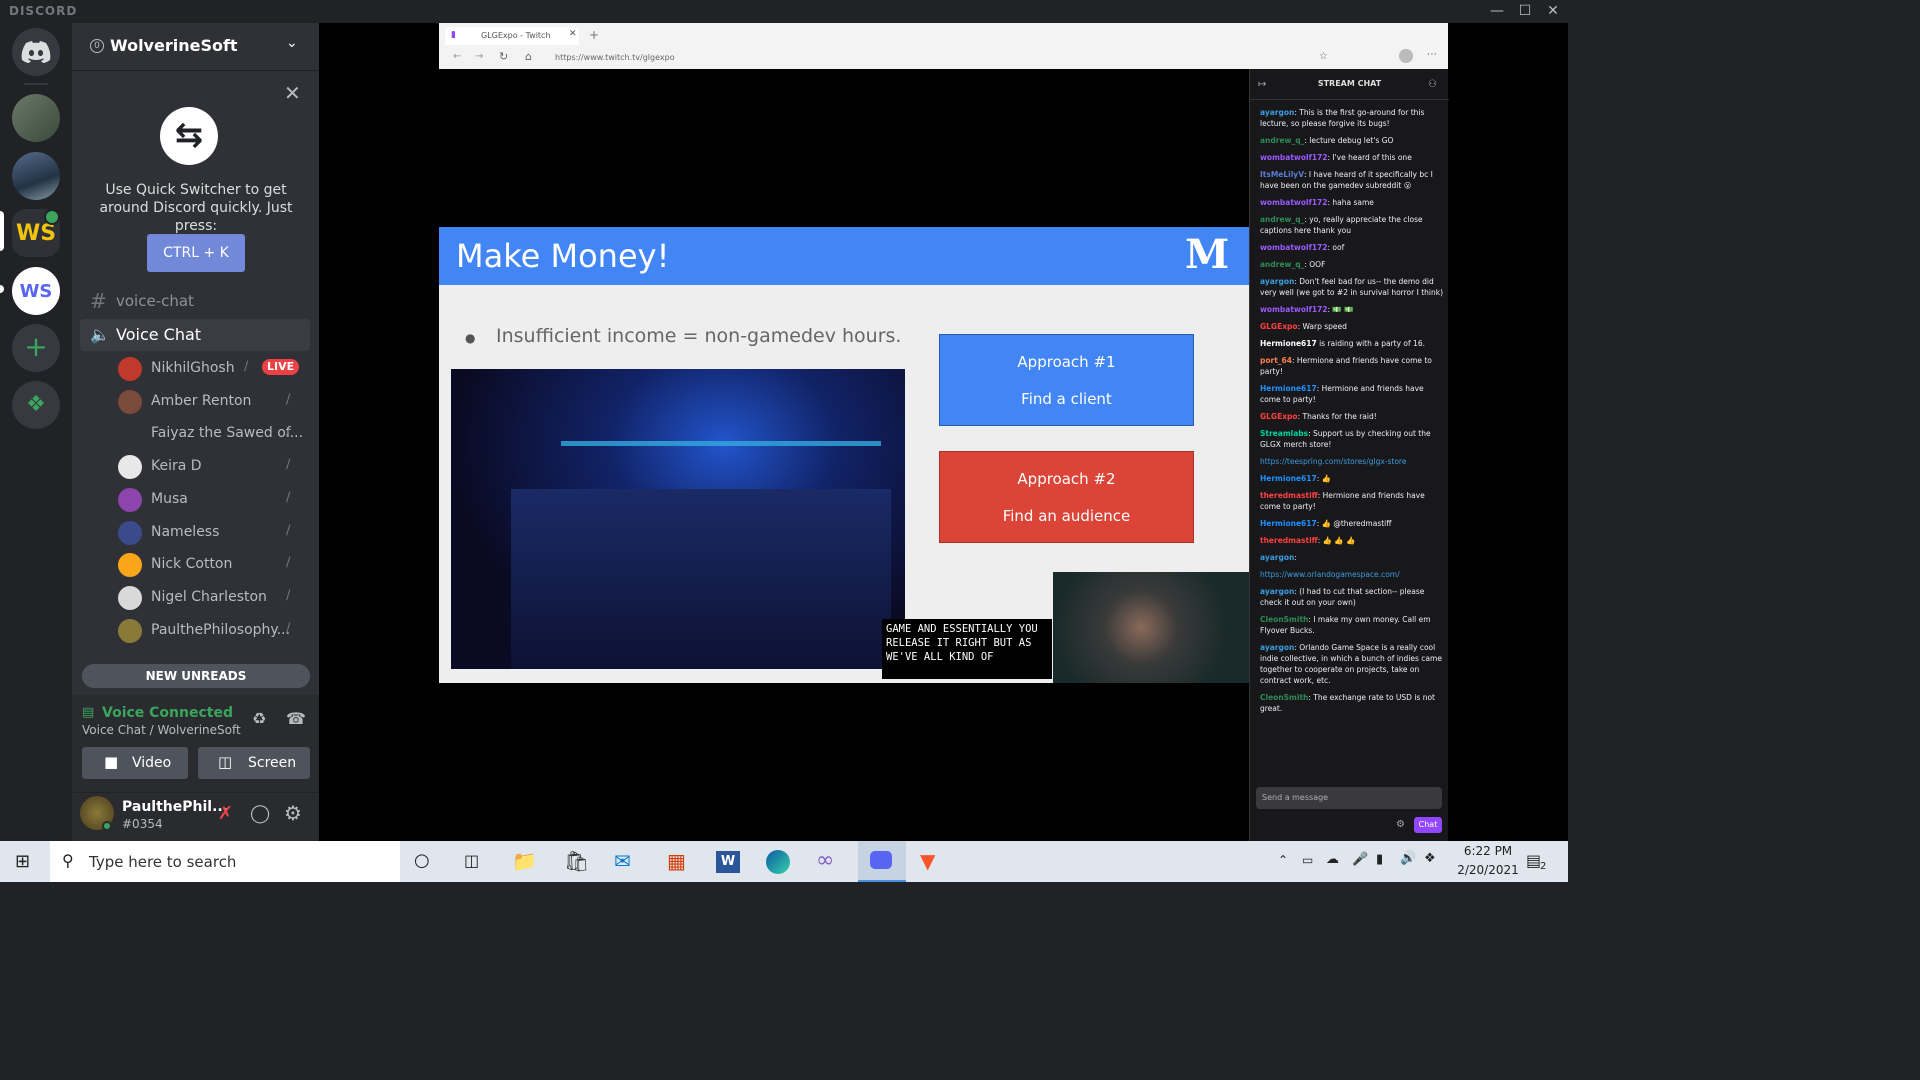 This screenshot has width=1920, height=1080. I want to click on edge-icon, so click(778, 862).